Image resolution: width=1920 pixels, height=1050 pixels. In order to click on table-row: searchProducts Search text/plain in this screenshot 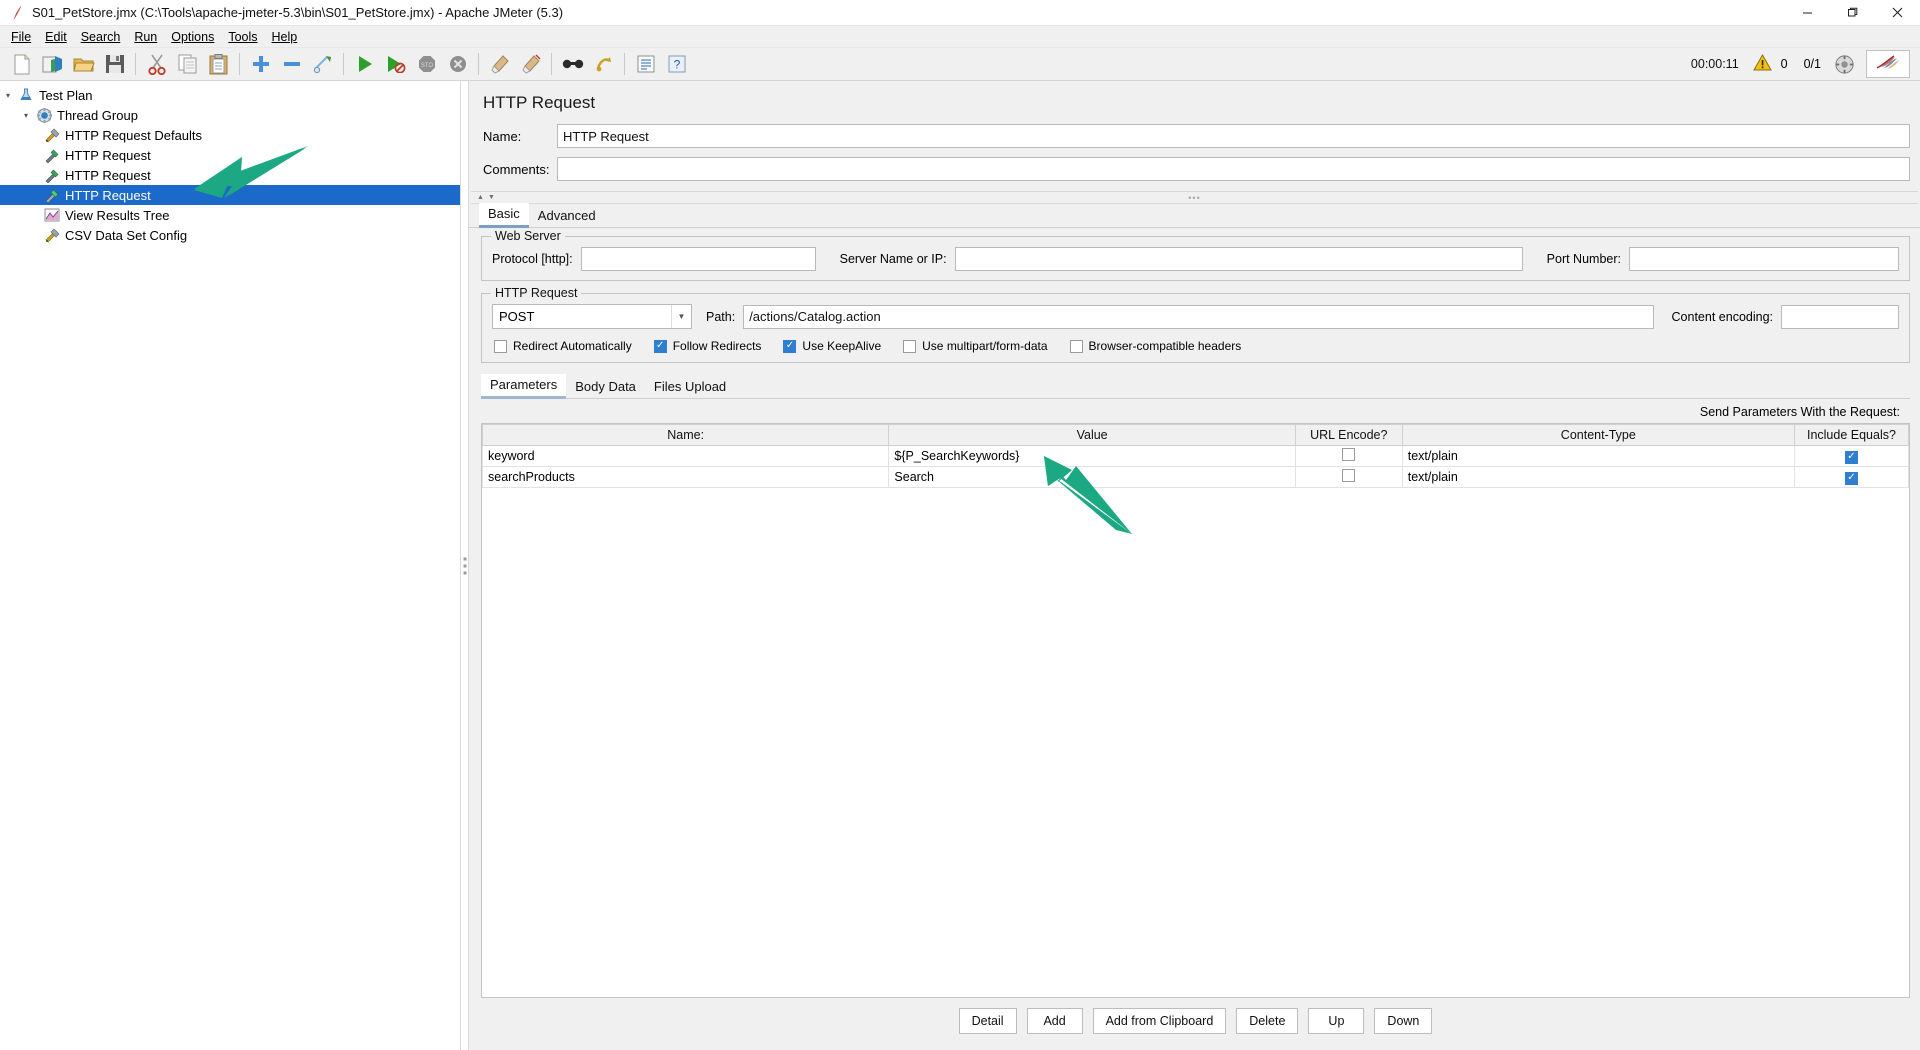, I will do `click(1195, 477)`.